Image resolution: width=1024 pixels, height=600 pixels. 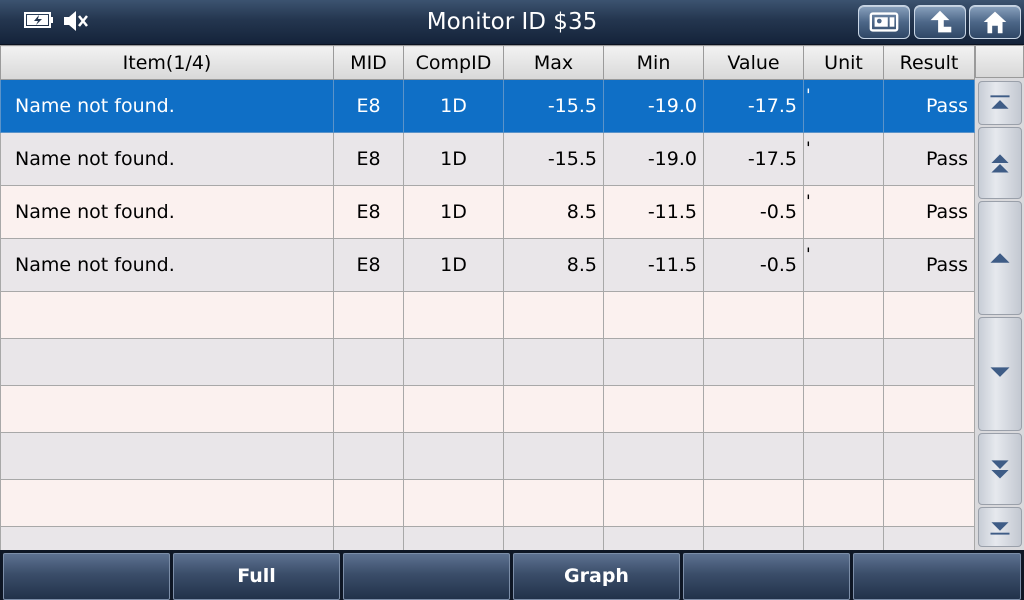 I want to click on line-down-icon, so click(x=1000, y=372).